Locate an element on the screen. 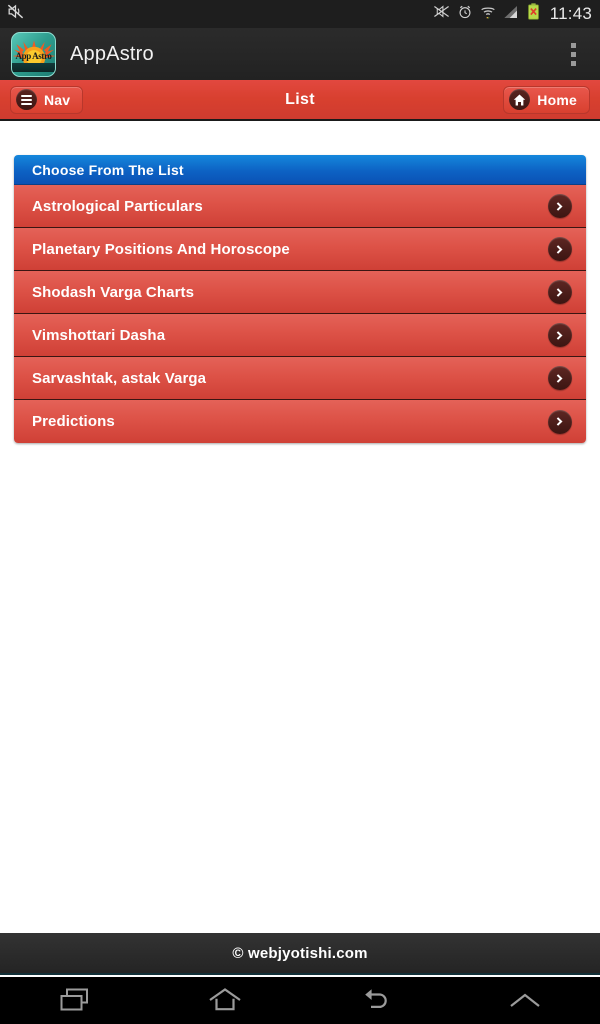 This screenshot has height=1024, width=600. status-bar-clock: 11:43 is located at coordinates (570, 13).